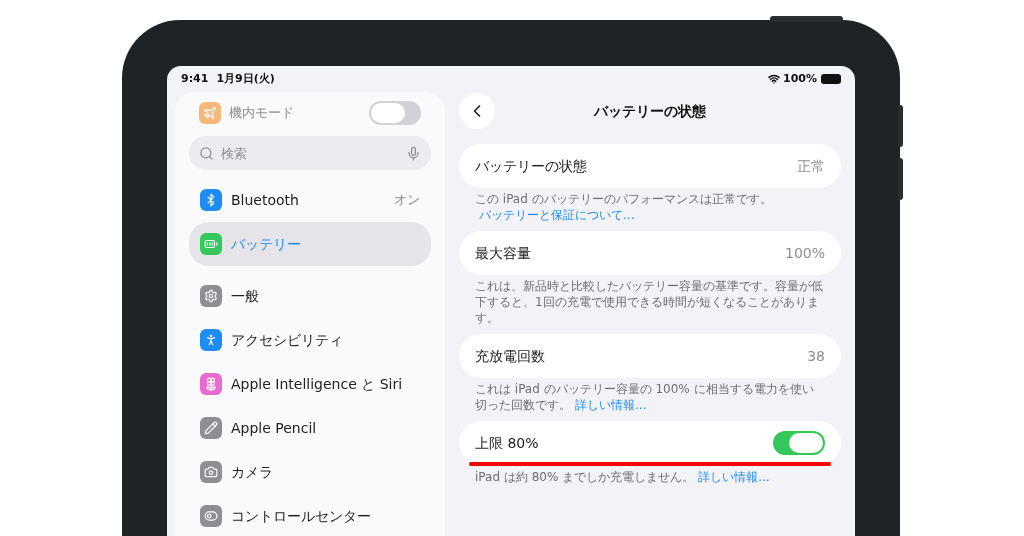 Image resolution: width=1024 pixels, height=536 pixels. Describe the element at coordinates (531, 166) in the screenshot. I see `row-label: バッテリーの状態` at that location.